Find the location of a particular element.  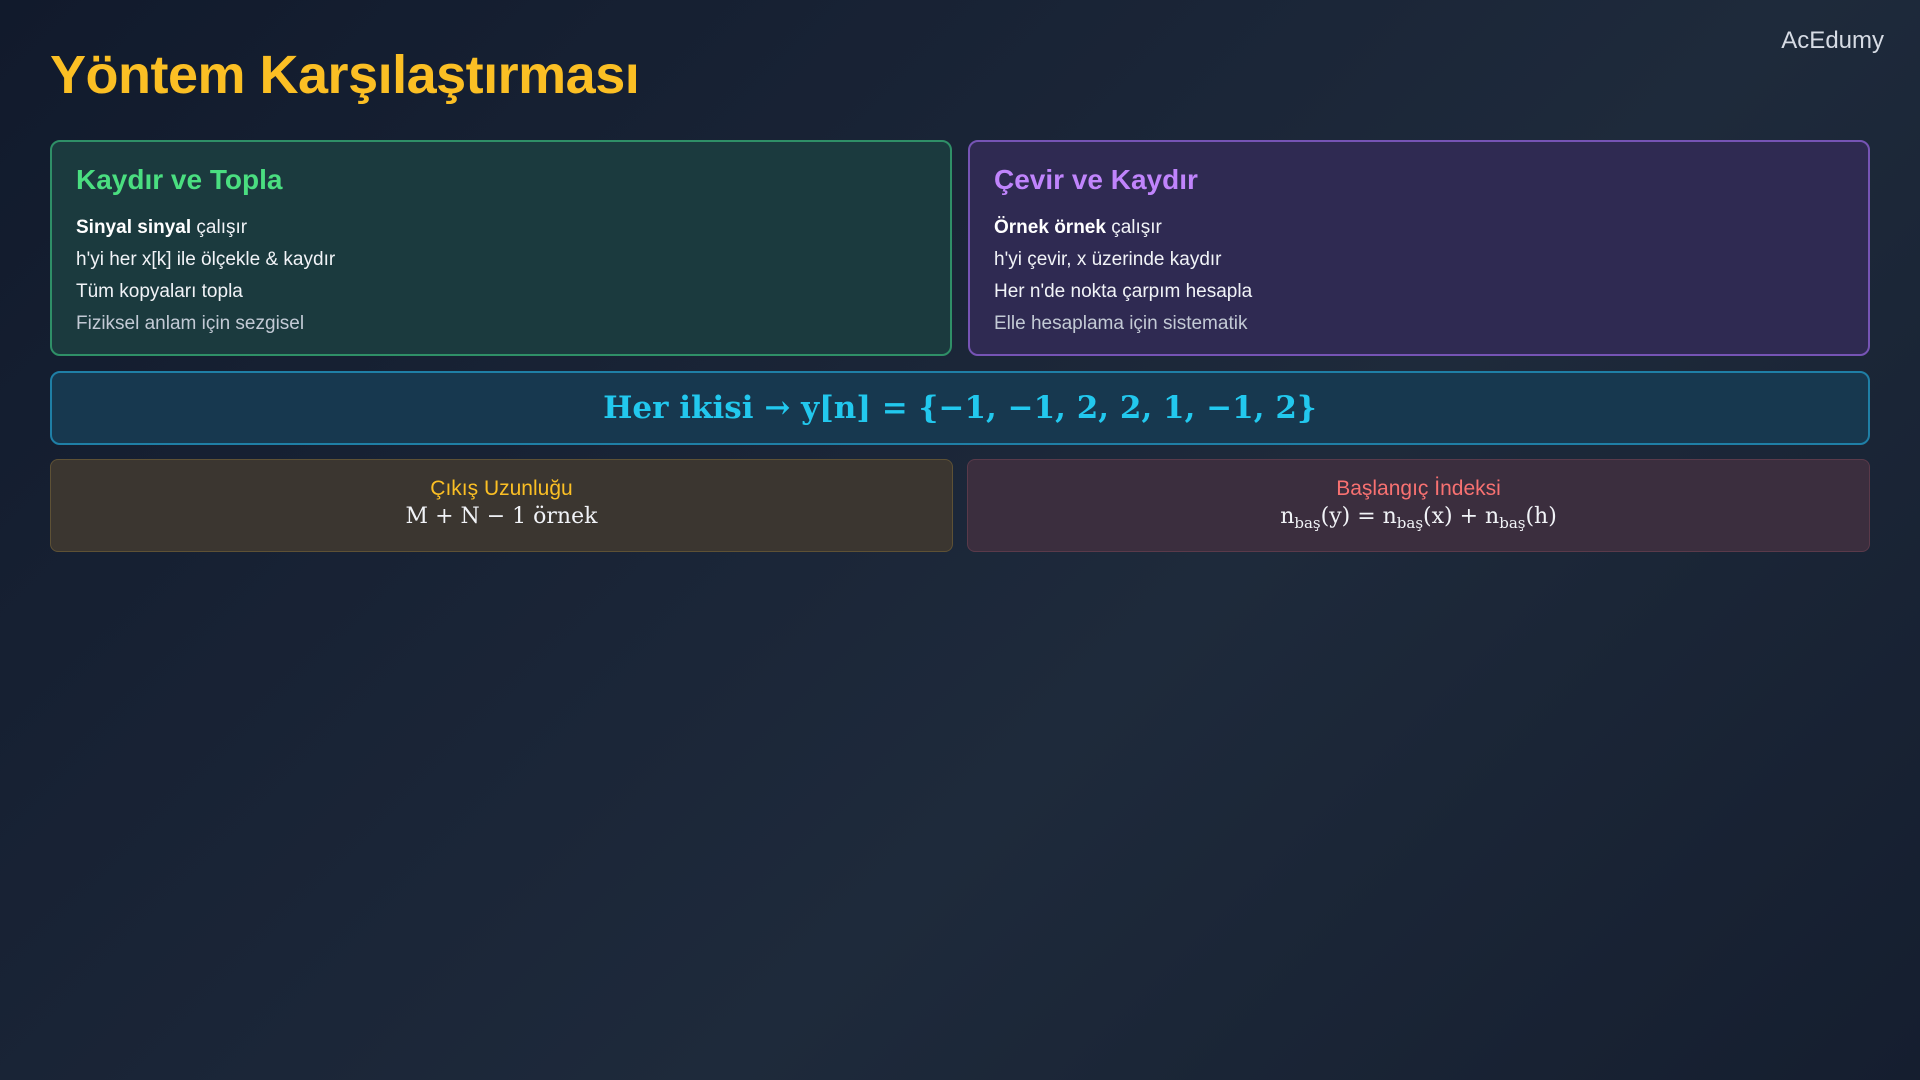

shift-and-add-item-1: Sinyal sinyal çalışır is located at coordinates (205, 228).